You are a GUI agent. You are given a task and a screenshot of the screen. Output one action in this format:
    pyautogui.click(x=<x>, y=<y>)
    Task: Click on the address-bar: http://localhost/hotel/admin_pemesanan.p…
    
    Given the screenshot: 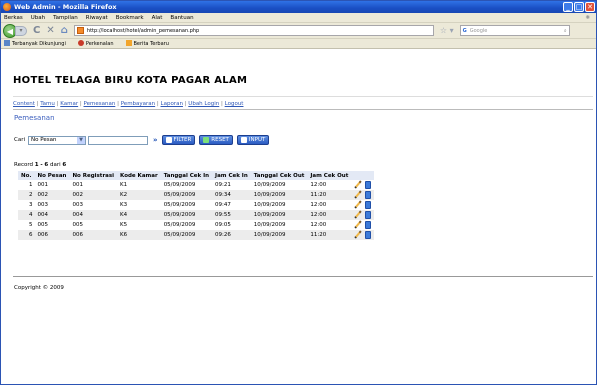 What is the action you would take?
    pyautogui.click(x=253, y=30)
    